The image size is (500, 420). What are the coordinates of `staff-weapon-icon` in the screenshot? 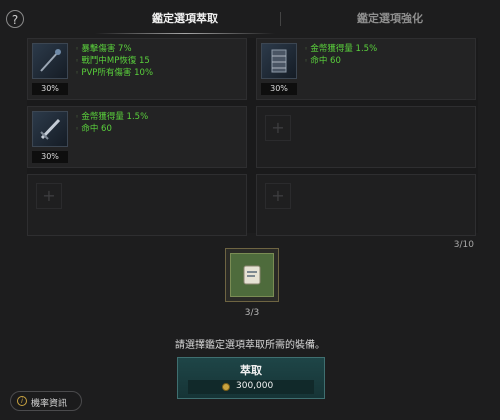 It's located at (50, 61).